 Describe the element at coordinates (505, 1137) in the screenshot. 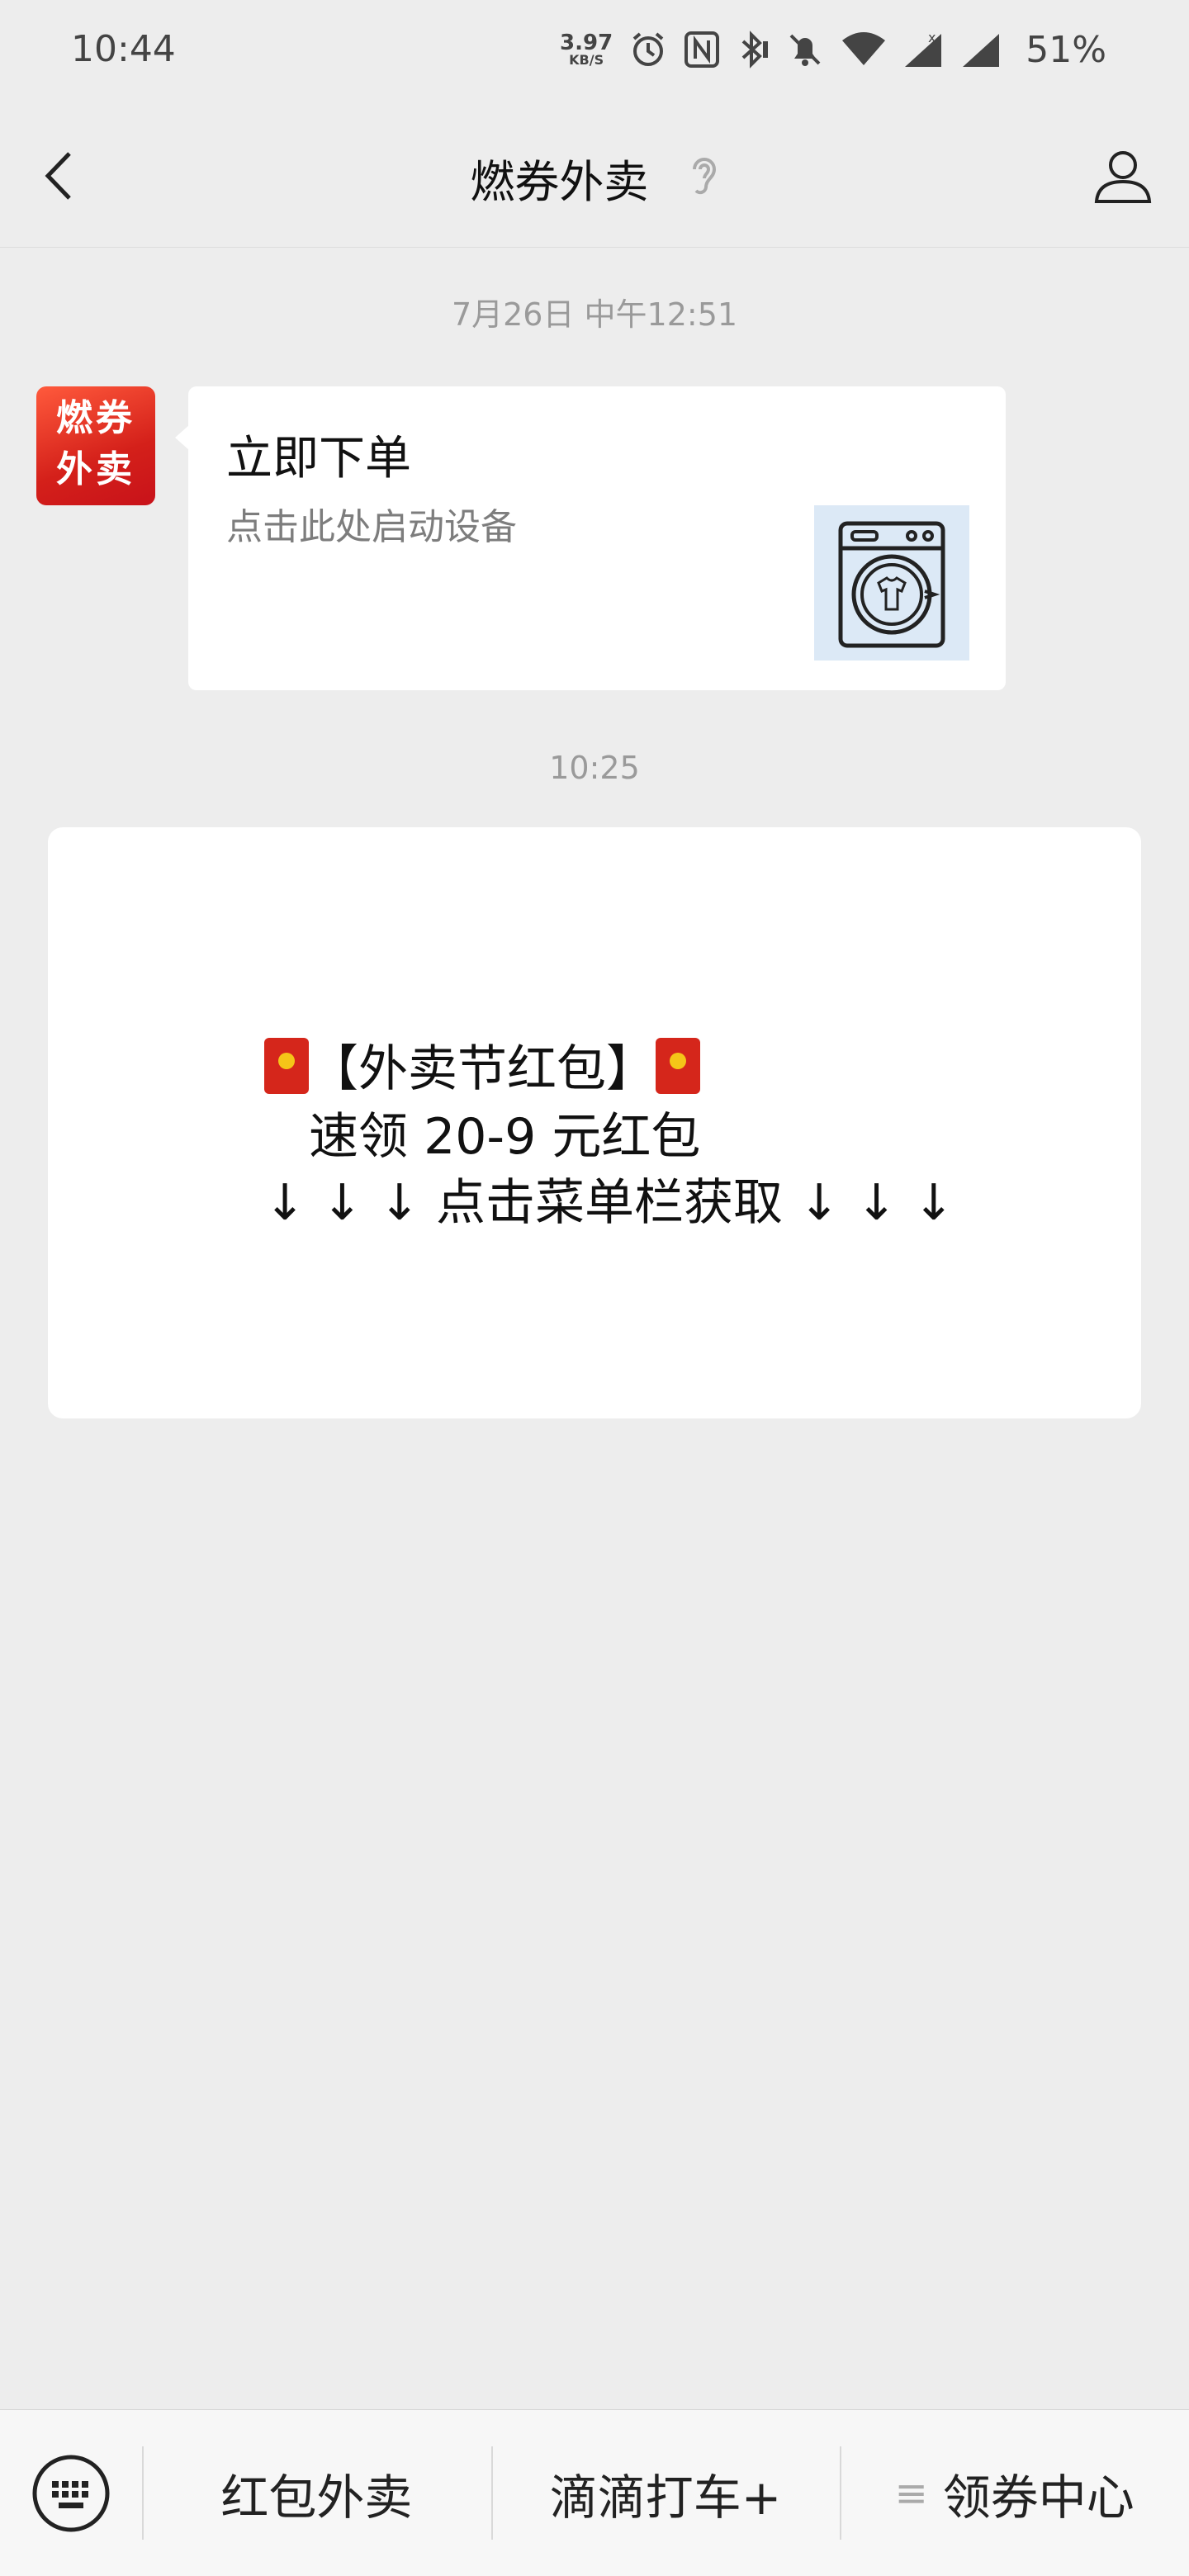

I see `promo-line-2: 速领 20-9 元红包` at that location.